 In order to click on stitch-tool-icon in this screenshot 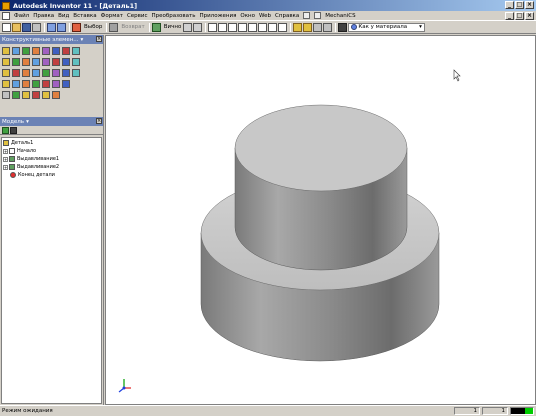, I will do `click(56, 84)`.